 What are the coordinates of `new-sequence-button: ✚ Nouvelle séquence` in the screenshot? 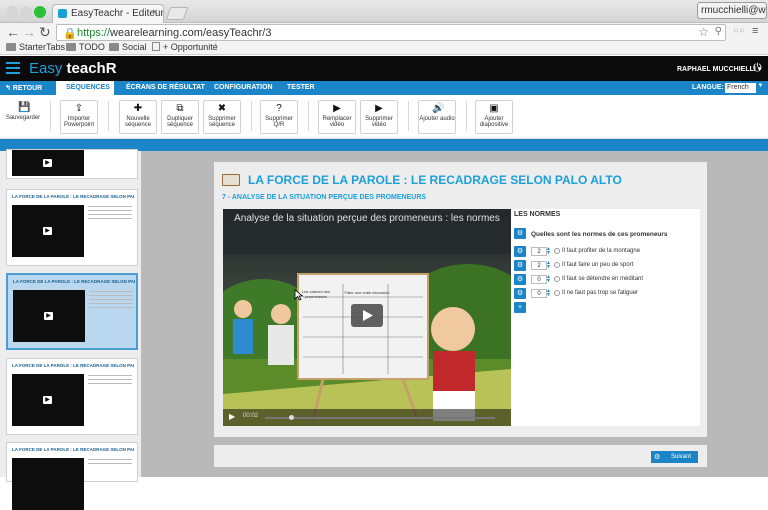 It's located at (138, 117).